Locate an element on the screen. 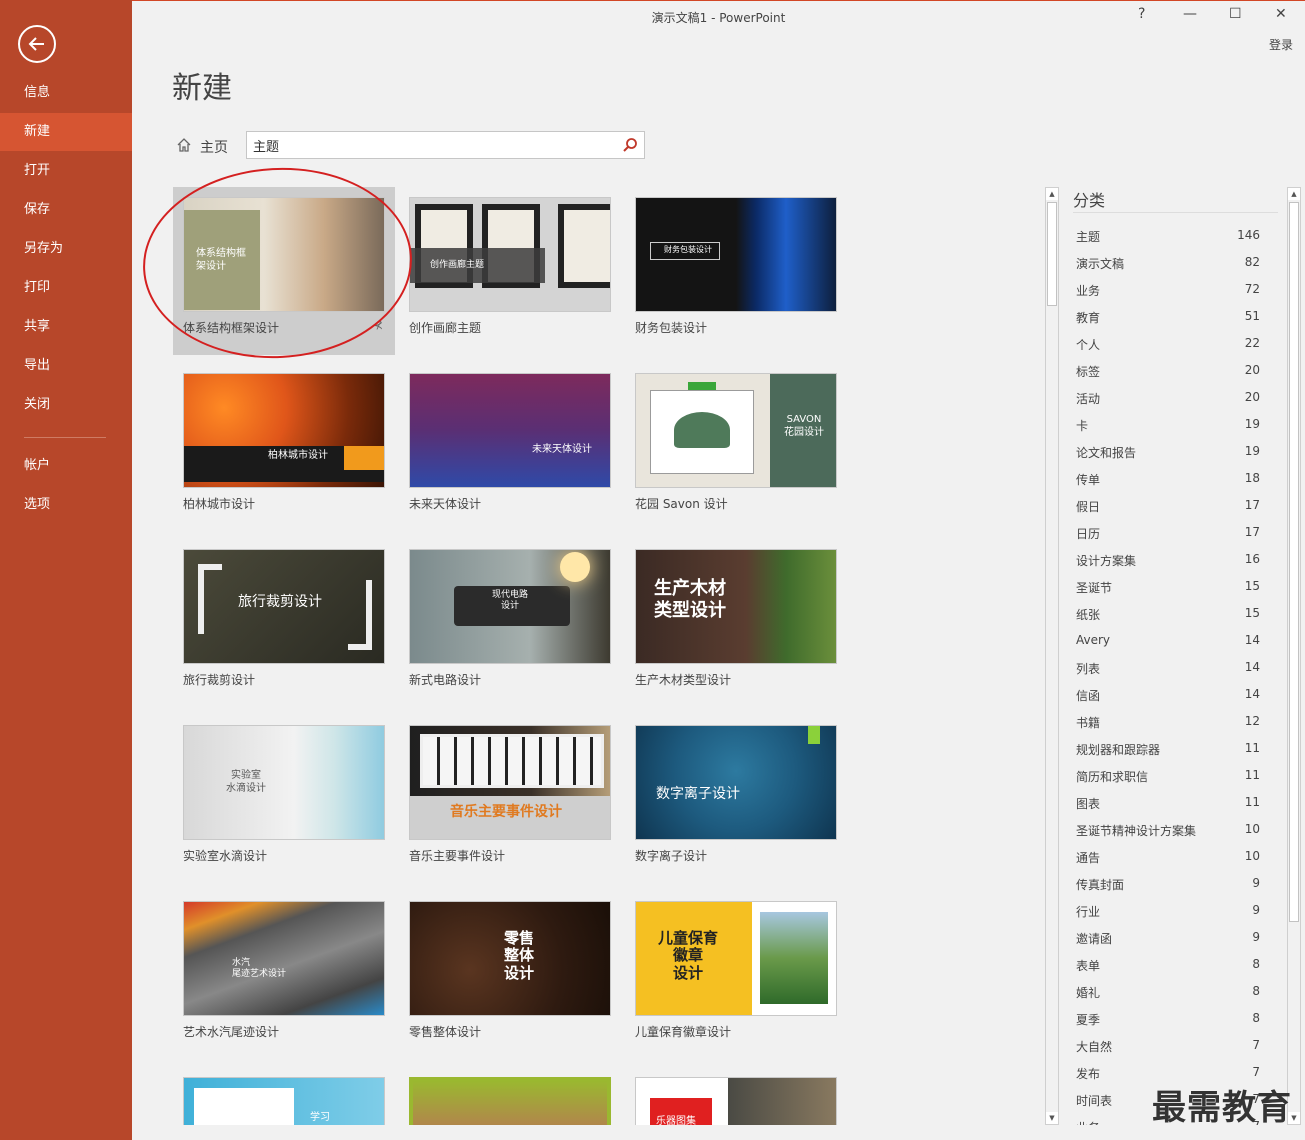 This screenshot has width=1305, height=1140. category-item: 设计方案集 16 is located at coordinates (1168, 563).